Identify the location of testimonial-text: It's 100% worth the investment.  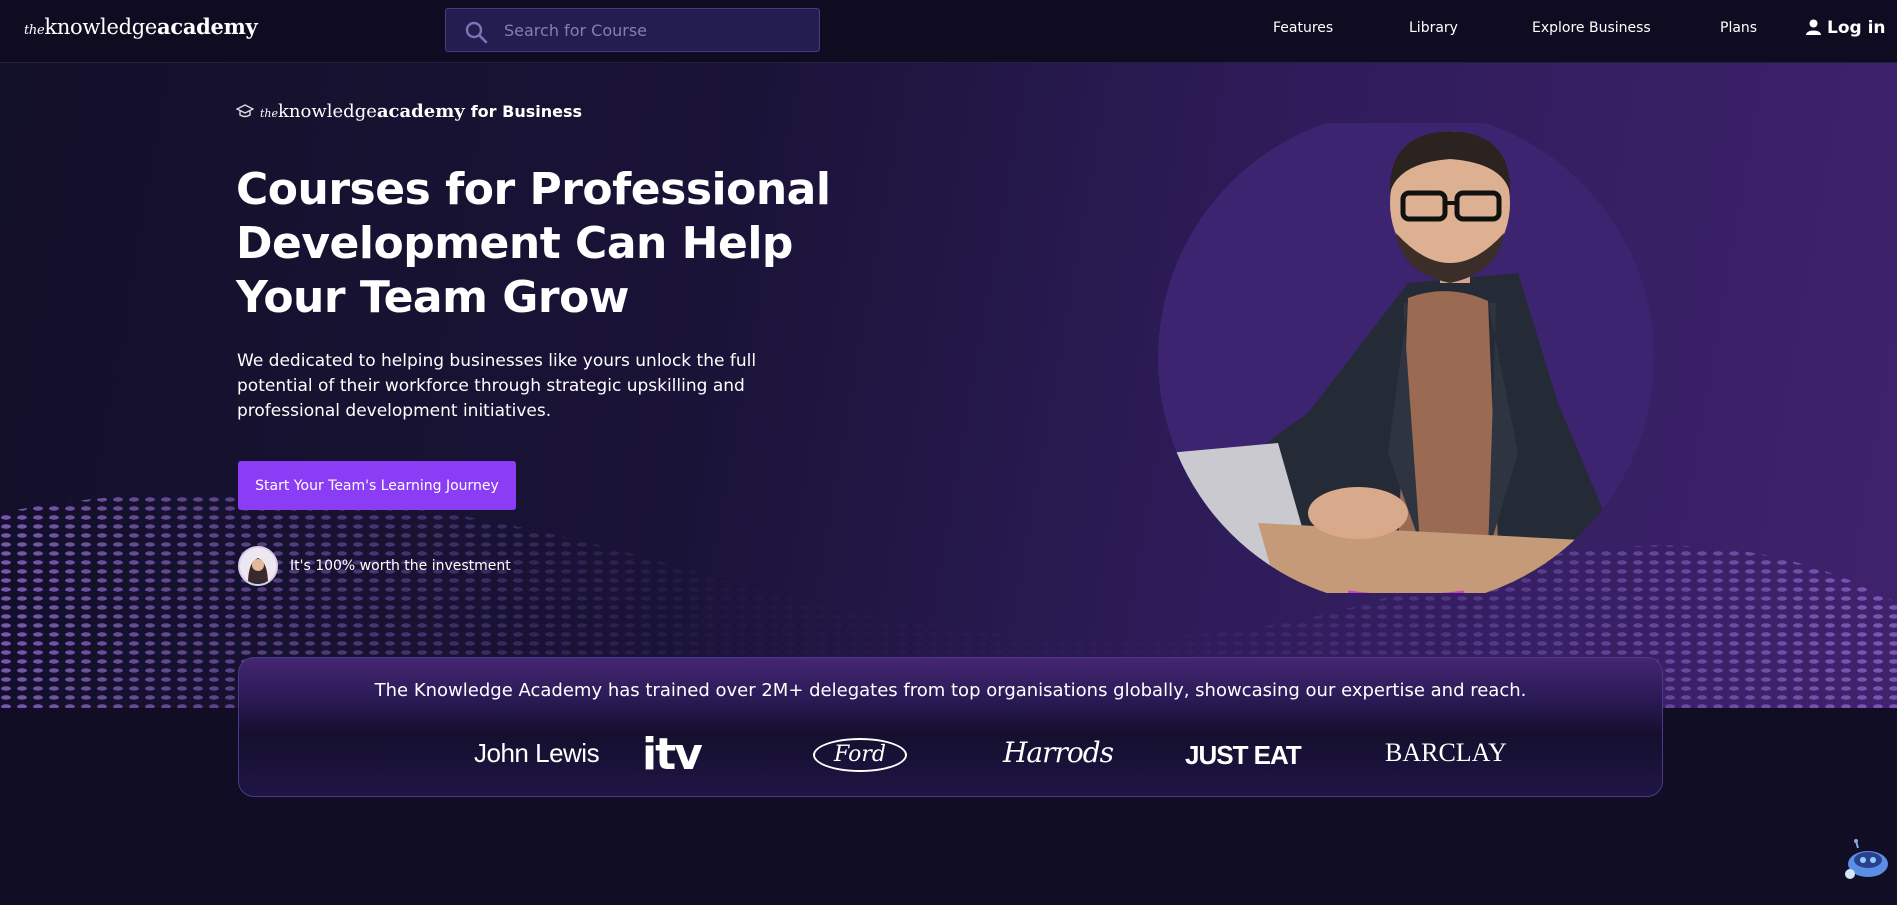
(400, 566).